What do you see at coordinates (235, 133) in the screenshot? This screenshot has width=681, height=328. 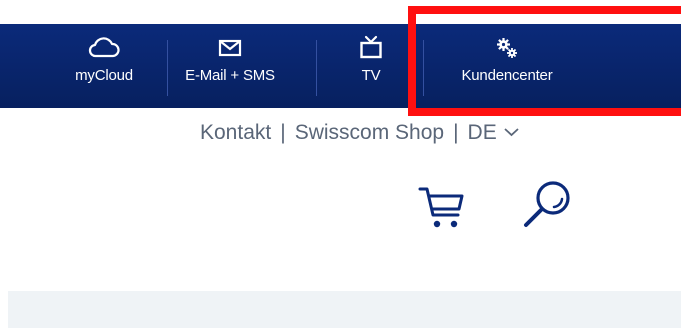 I see `contact-link: Kontakt` at bounding box center [235, 133].